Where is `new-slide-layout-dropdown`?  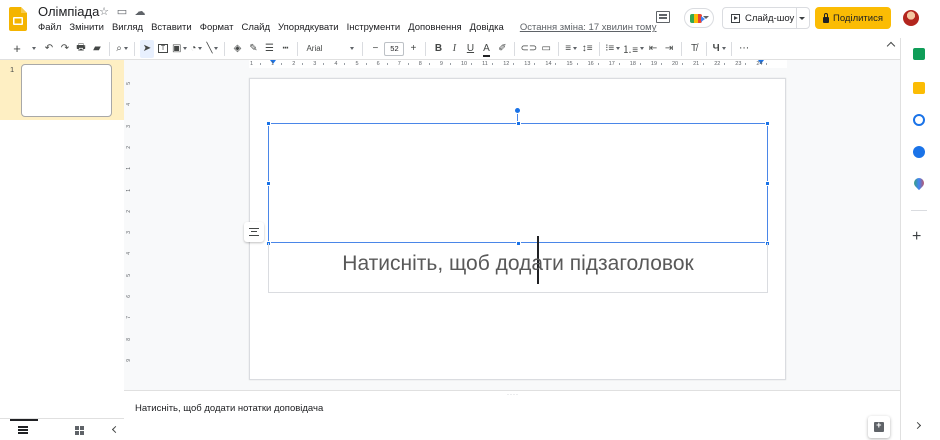
new-slide-layout-dropdown is located at coordinates (33, 49).